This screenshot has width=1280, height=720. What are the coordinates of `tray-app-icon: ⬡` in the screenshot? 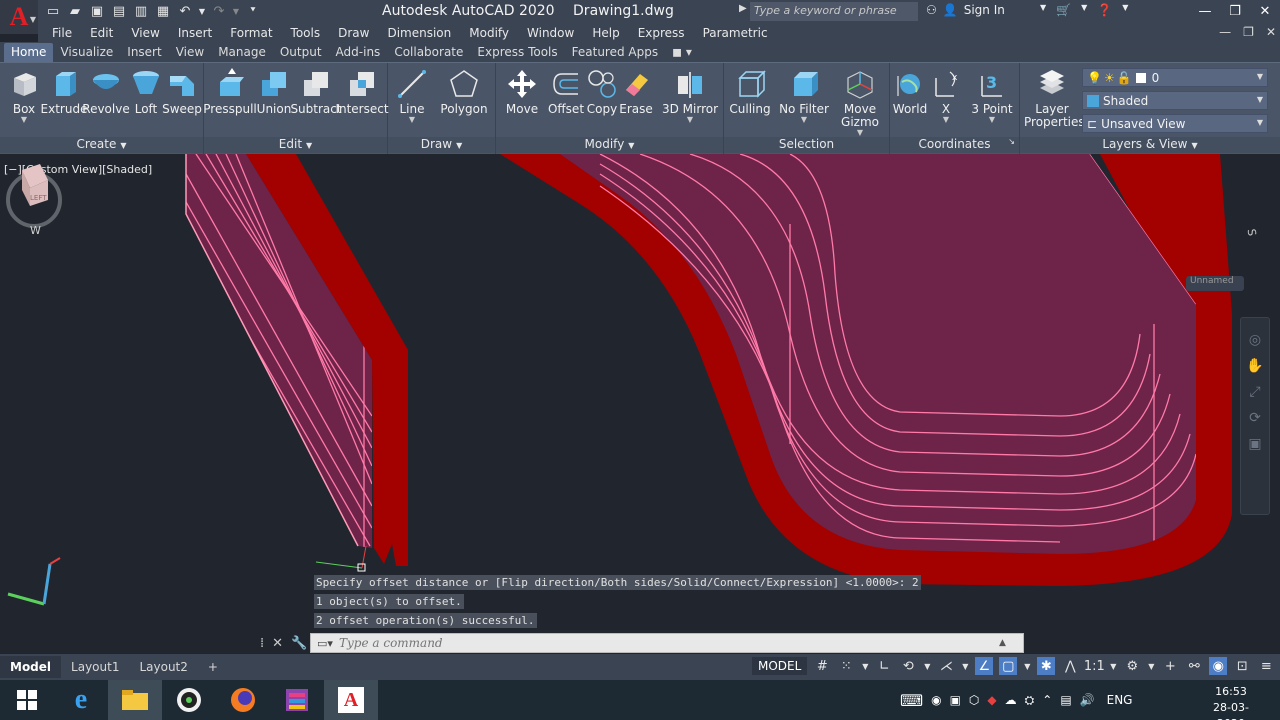 It's located at (974, 700).